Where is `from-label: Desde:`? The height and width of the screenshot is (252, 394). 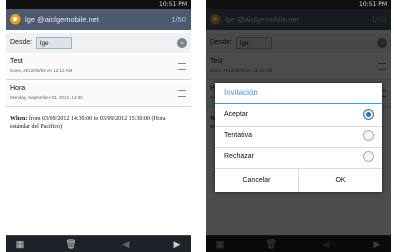
from-label: Desde: is located at coordinates (21, 42).